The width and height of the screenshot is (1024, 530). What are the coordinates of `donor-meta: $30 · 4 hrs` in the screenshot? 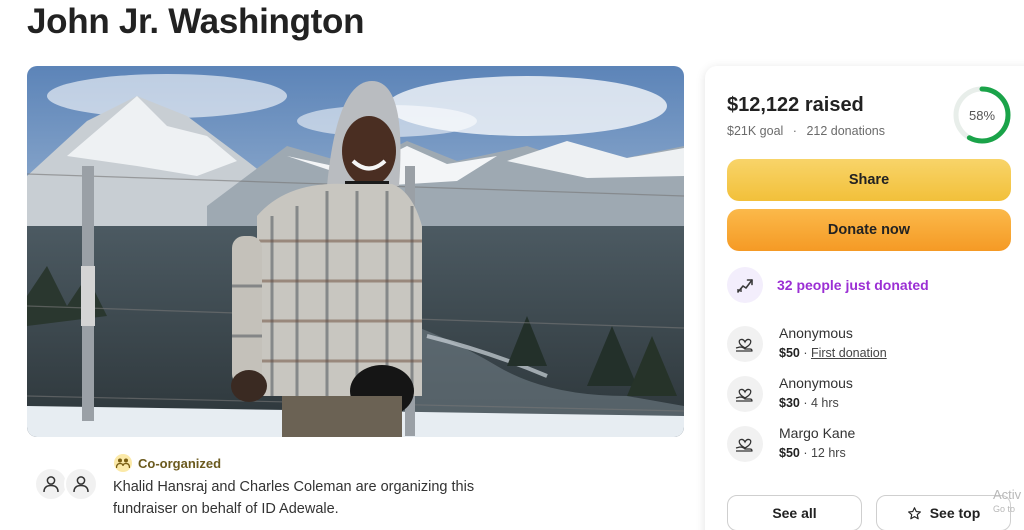 It's located at (816, 403).